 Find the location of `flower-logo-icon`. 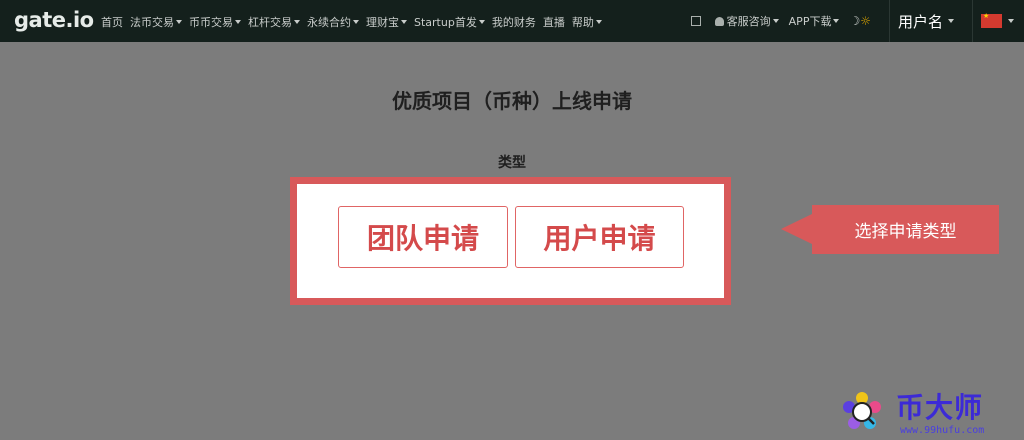

flower-logo-icon is located at coordinates (862, 410).